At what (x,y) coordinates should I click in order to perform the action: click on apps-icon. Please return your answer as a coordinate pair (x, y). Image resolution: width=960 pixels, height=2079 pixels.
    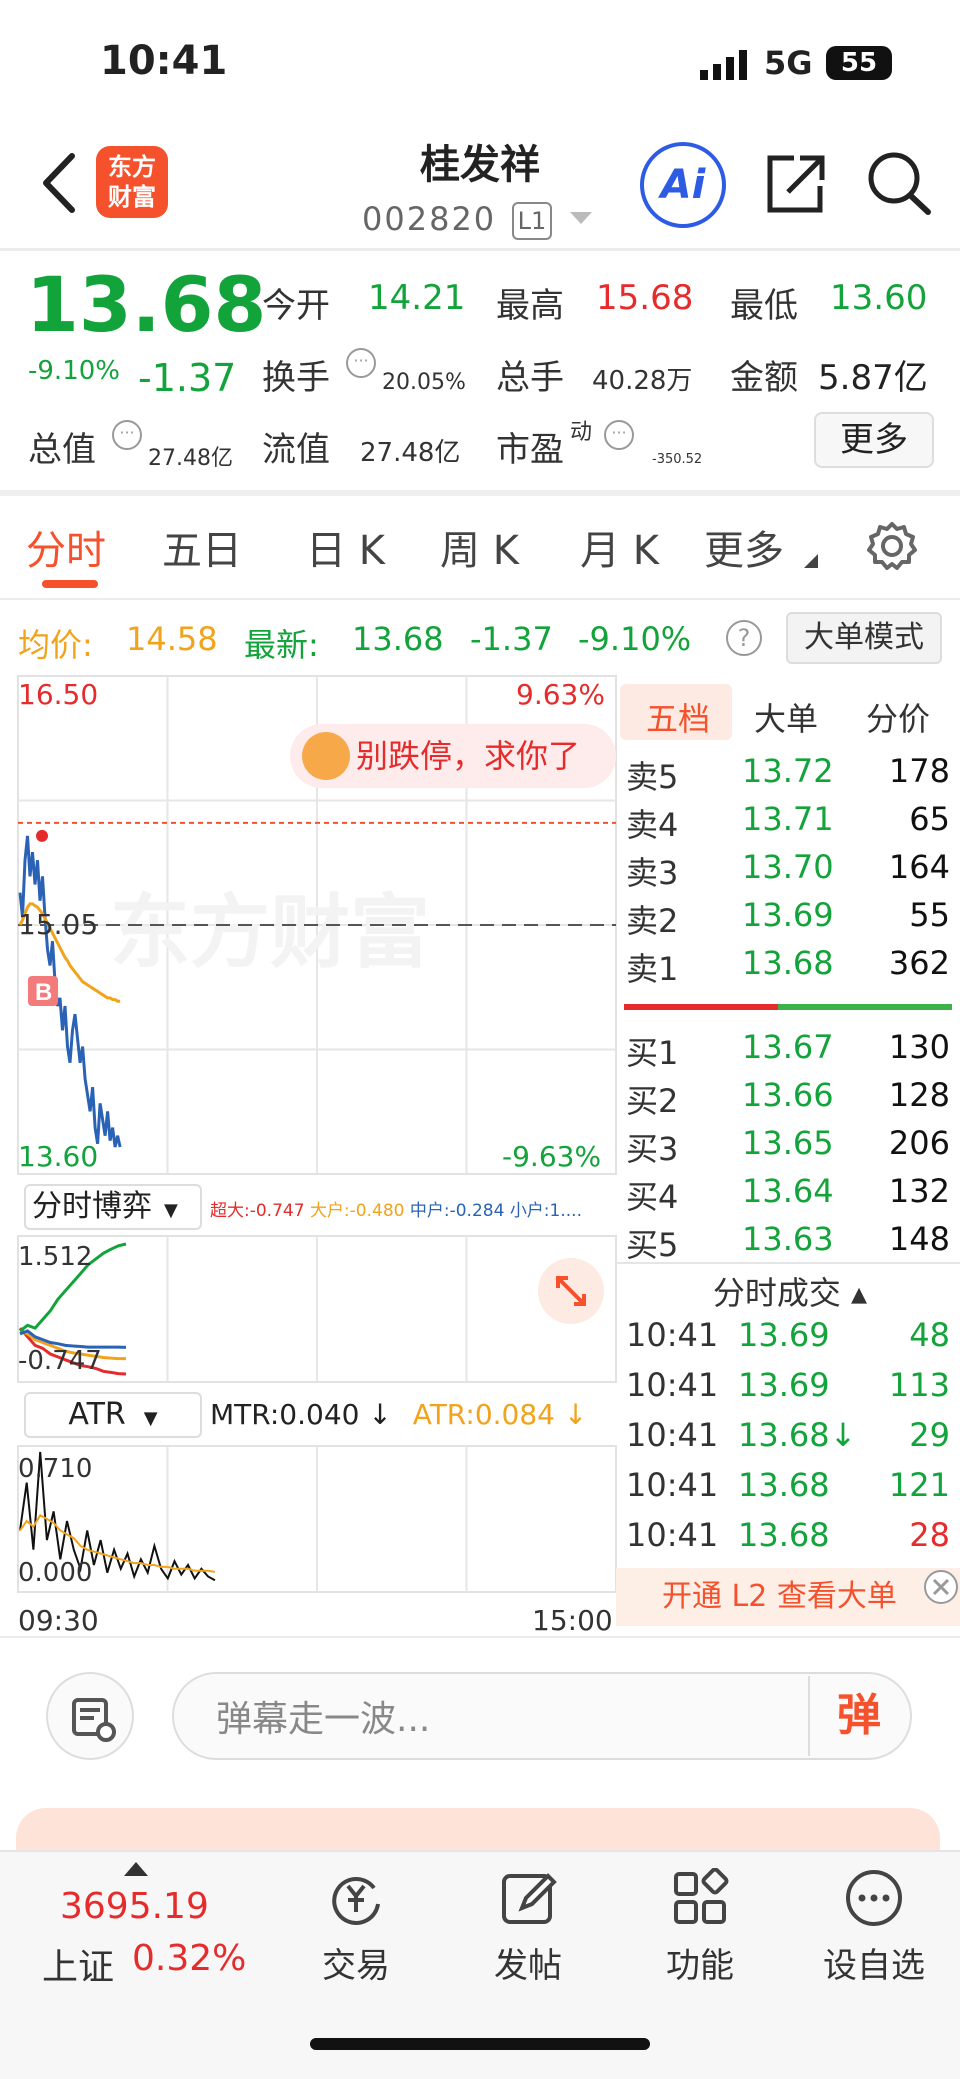
    Looking at the image, I should click on (701, 1895).